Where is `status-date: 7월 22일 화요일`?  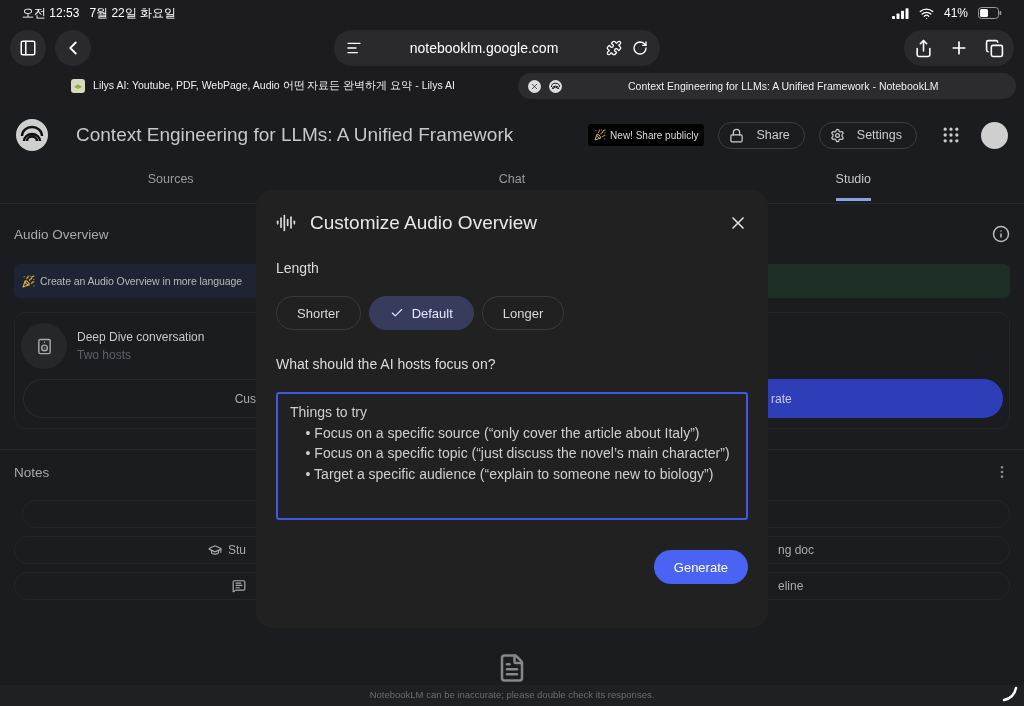 status-date: 7월 22일 화요일 is located at coordinates (133, 13).